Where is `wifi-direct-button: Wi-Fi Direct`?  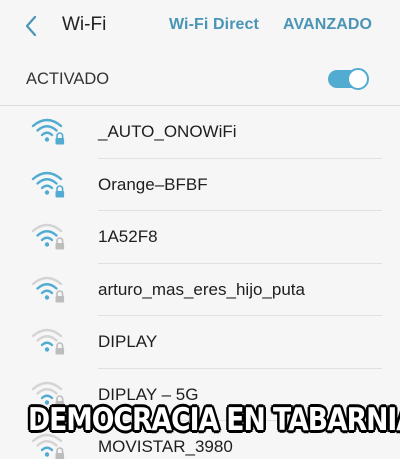 wifi-direct-button: Wi-Fi Direct is located at coordinates (214, 25).